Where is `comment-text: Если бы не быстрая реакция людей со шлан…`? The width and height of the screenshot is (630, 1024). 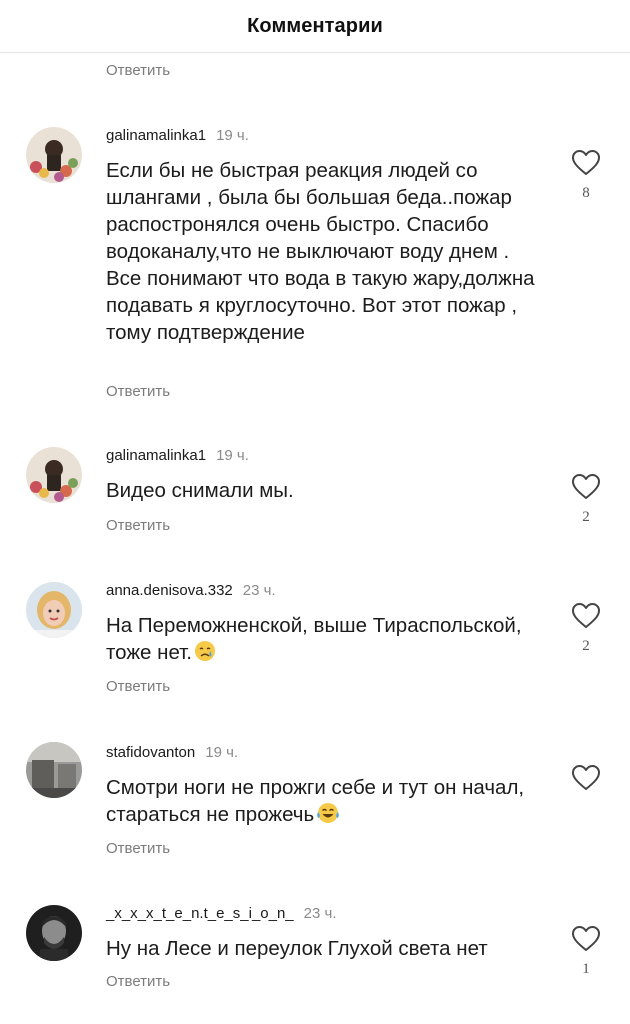 comment-text: Если бы не быстрая реакция людей со шлан… is located at coordinates (320, 251).